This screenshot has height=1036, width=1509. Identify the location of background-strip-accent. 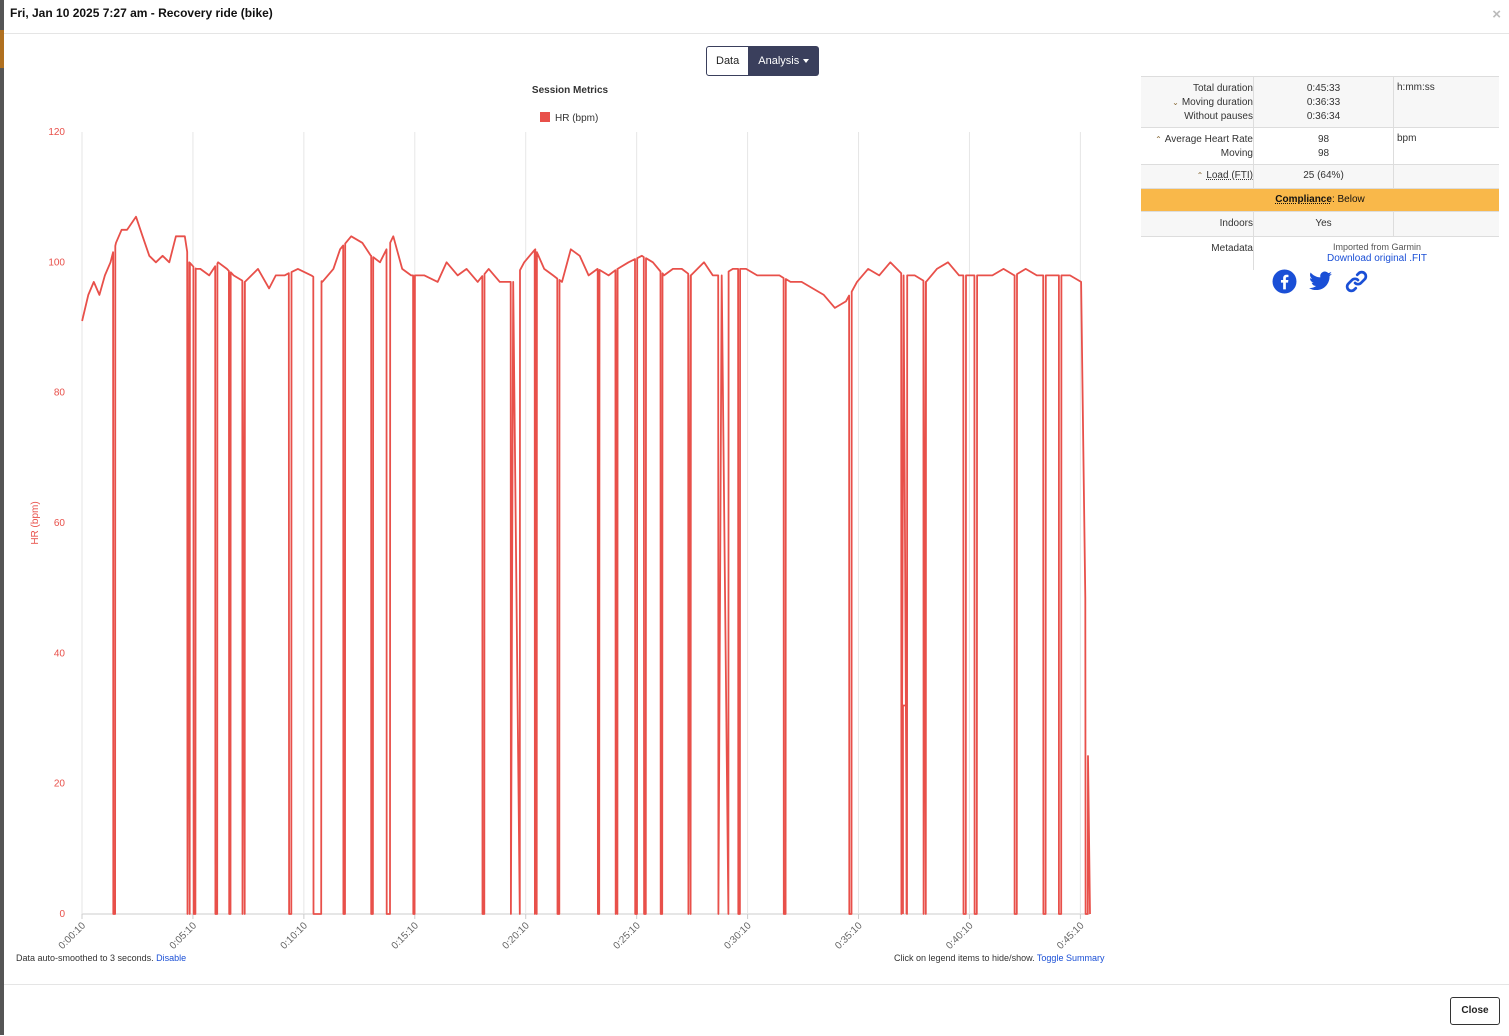
(2, 49).